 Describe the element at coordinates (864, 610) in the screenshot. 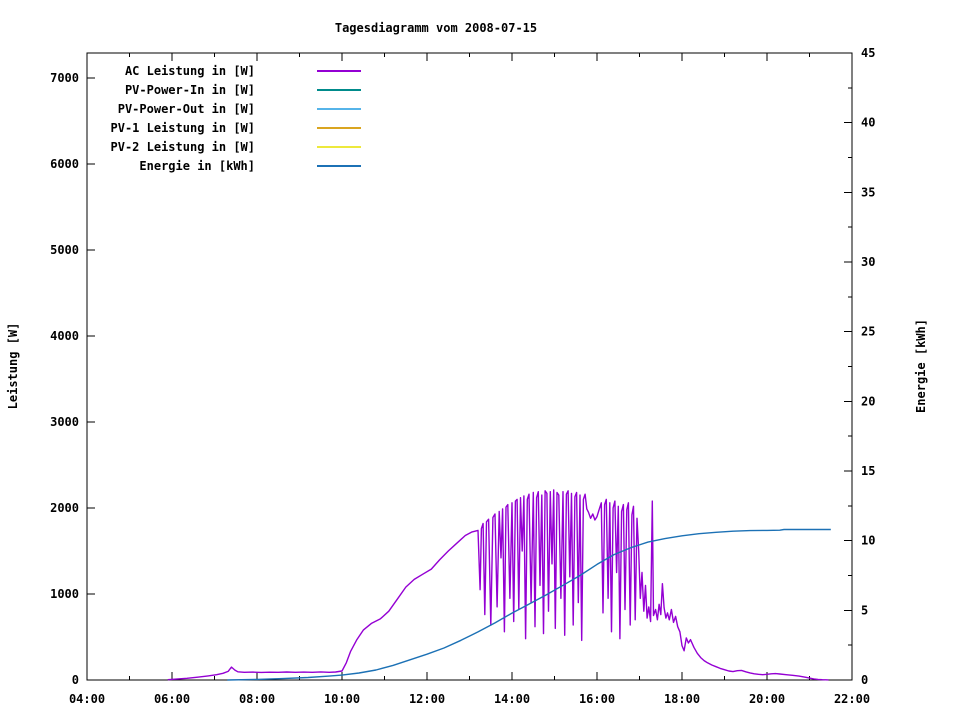

I see `y-right-tick-label: 5` at that location.